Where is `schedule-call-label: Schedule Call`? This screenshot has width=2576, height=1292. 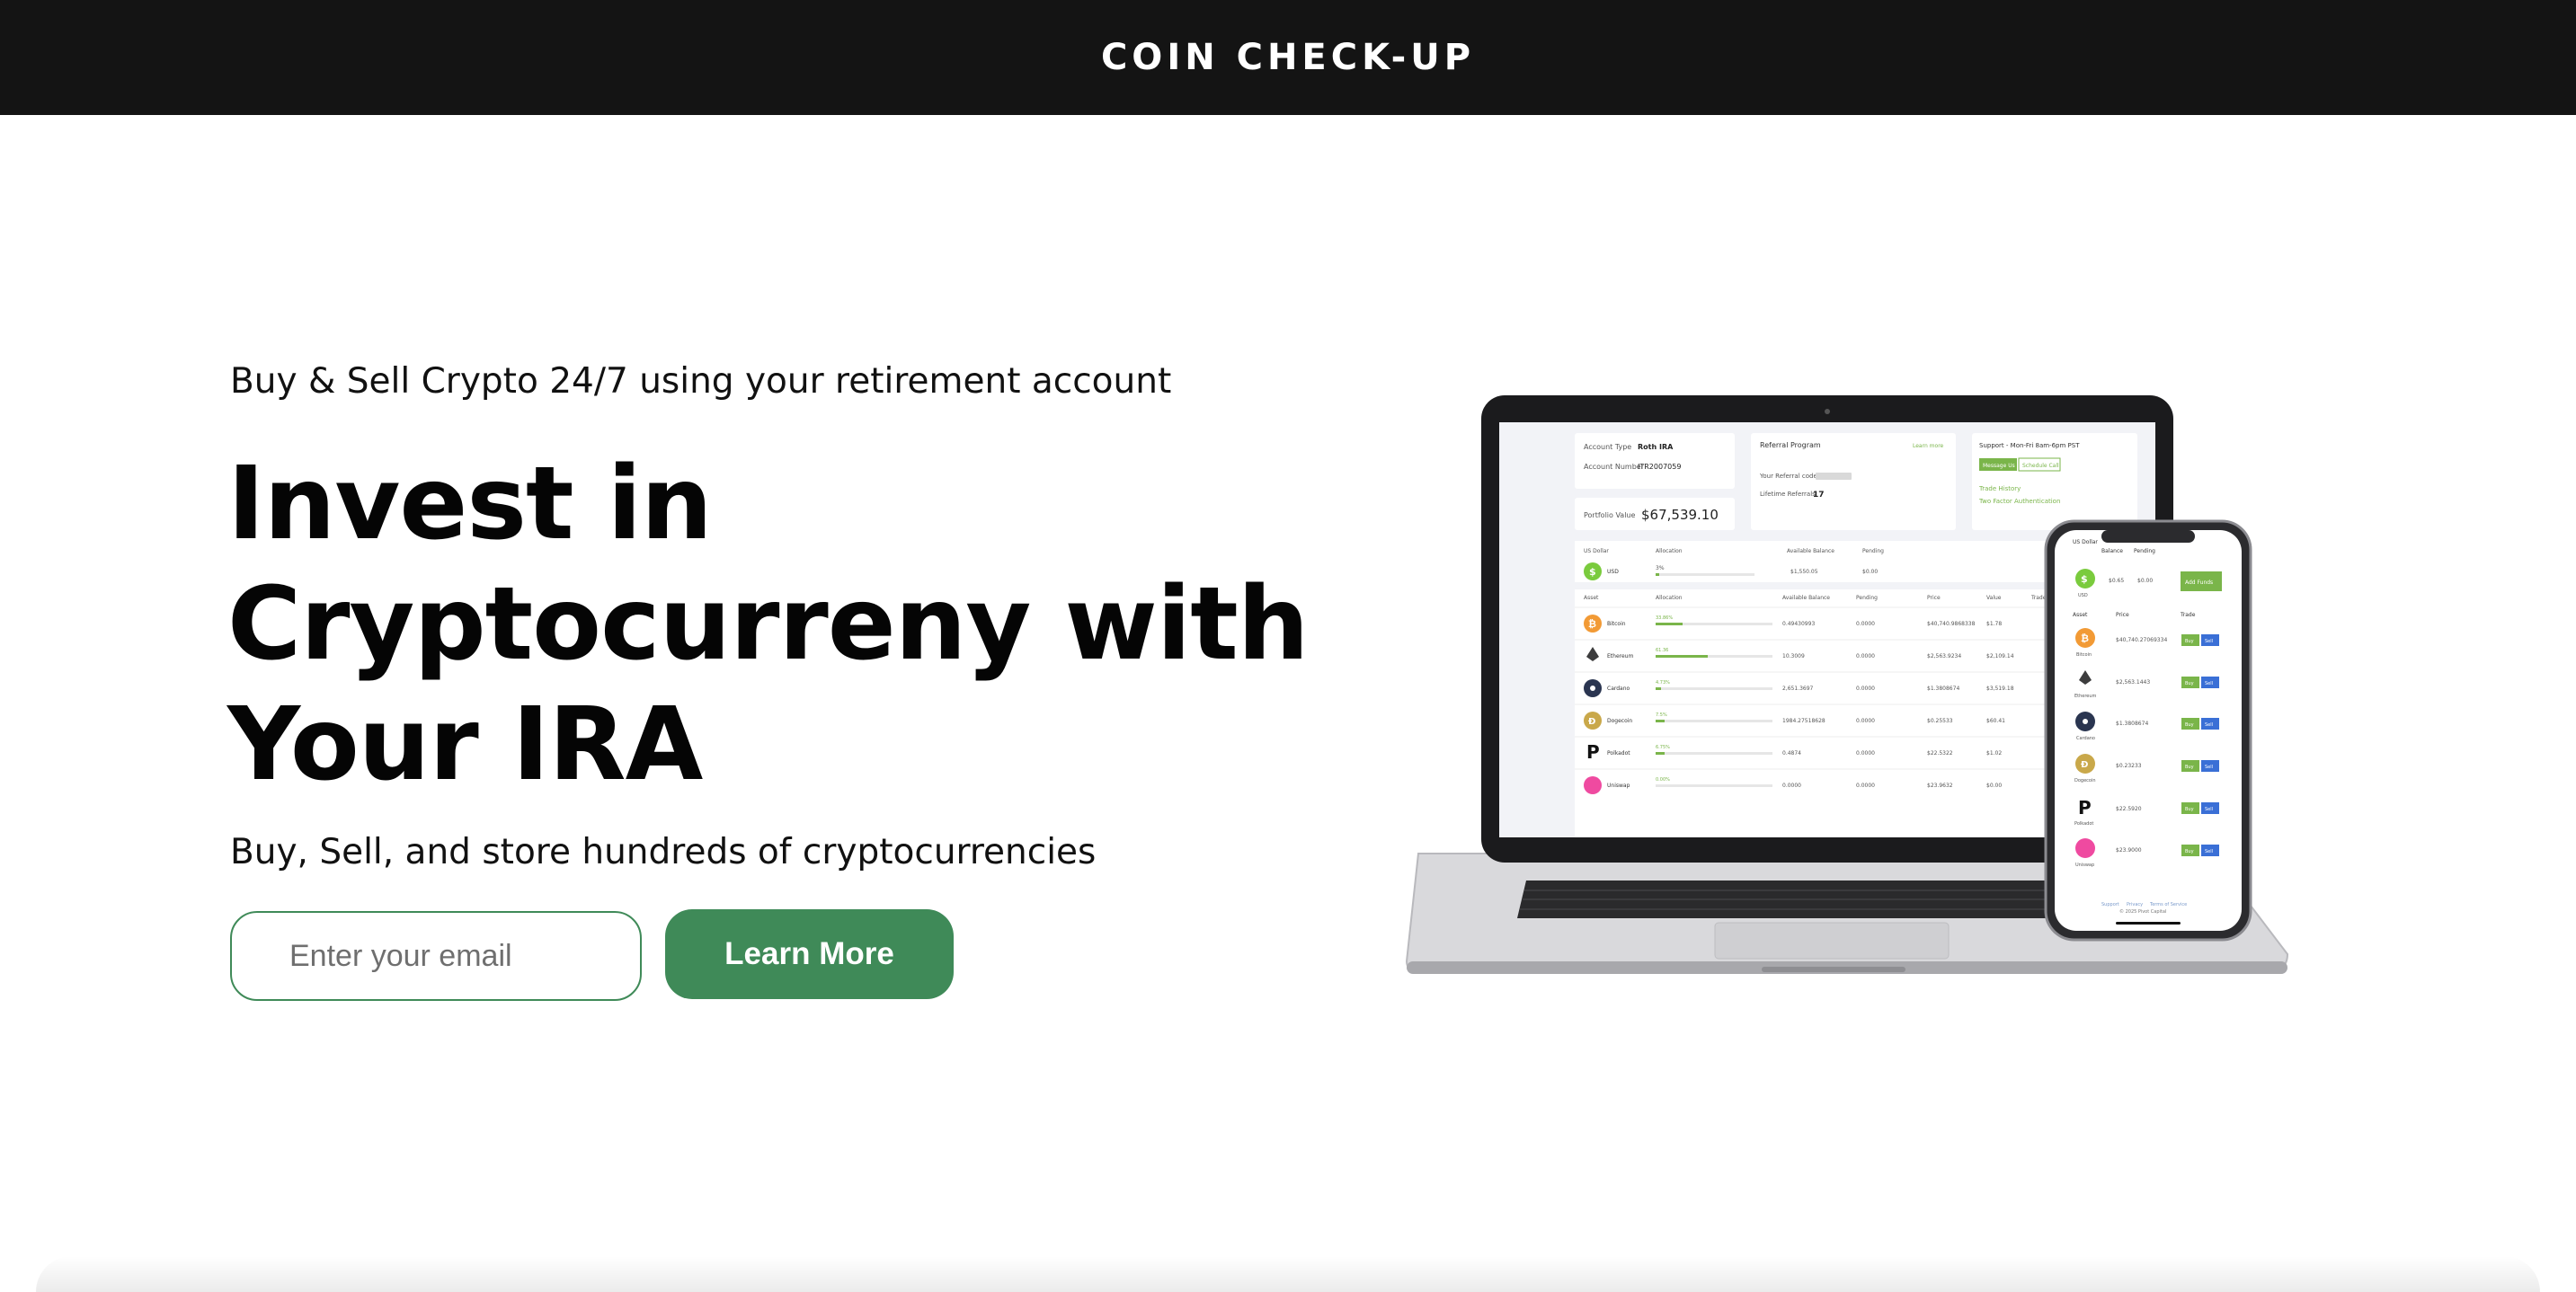
schedule-call-label: Schedule Call is located at coordinates (2040, 466).